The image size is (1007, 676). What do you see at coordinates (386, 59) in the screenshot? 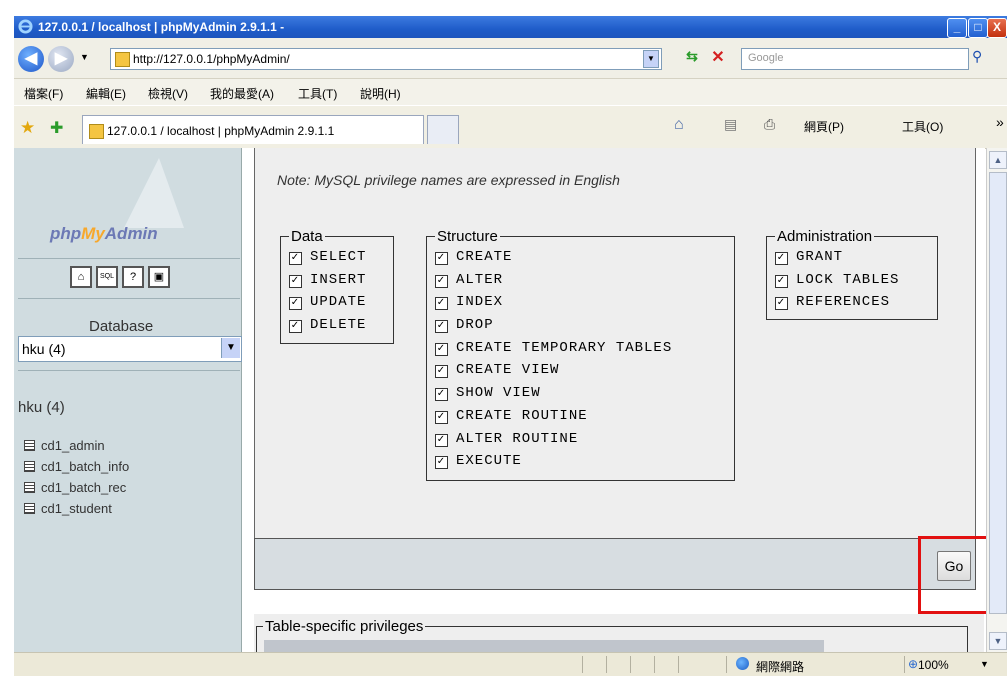
I see `address-bar: http://127.0.0.1/phpMyAdmin/ ▼` at bounding box center [386, 59].